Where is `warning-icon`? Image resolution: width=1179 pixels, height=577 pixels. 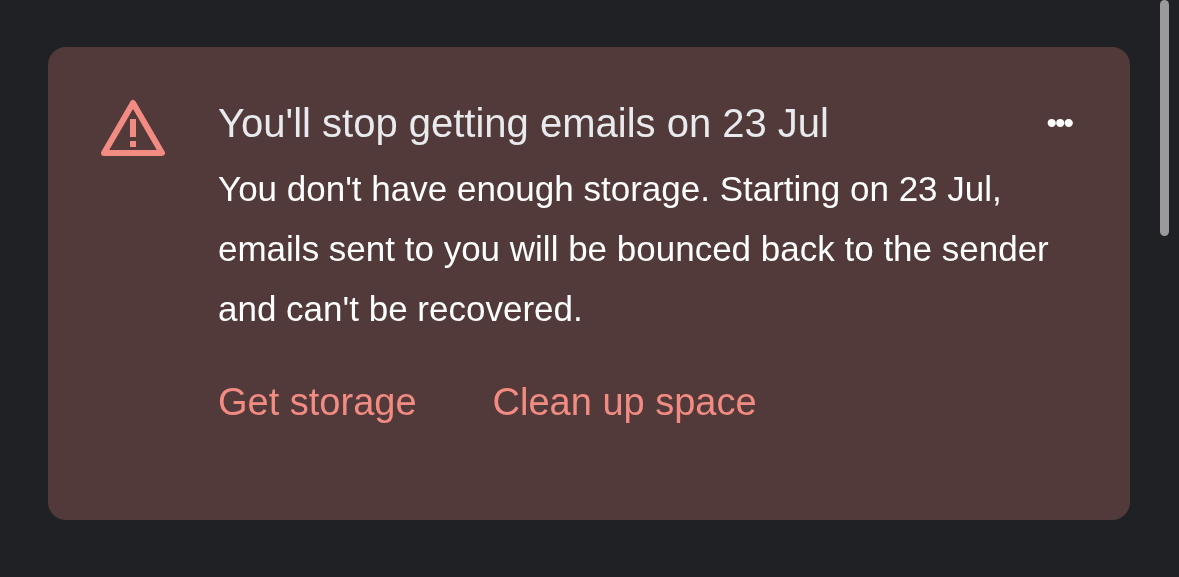
warning-icon is located at coordinates (133, 128).